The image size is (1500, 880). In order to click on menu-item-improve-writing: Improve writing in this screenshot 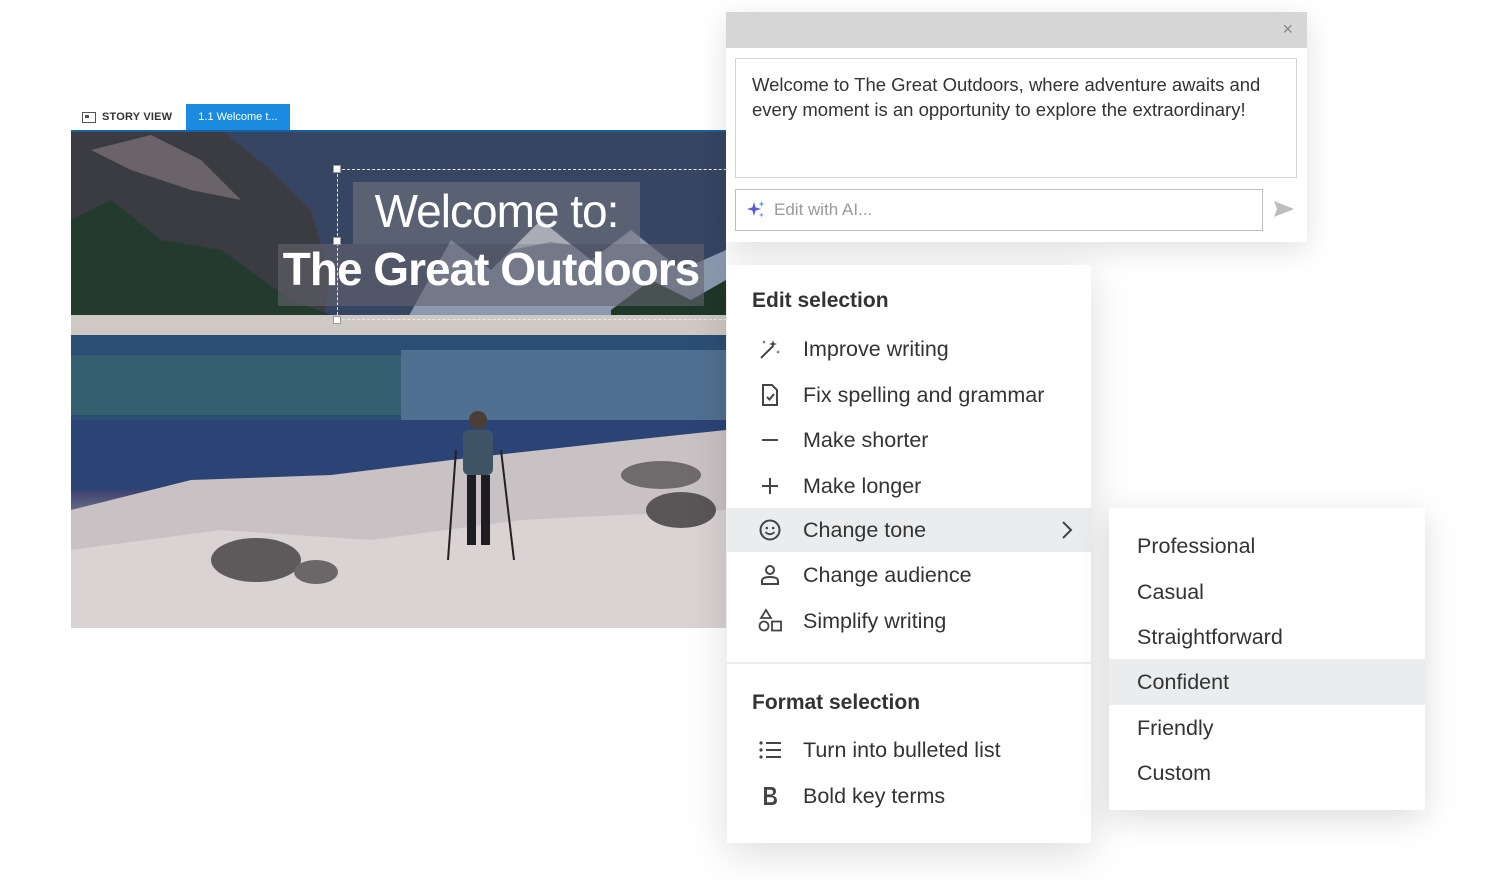, I will do `click(909, 349)`.